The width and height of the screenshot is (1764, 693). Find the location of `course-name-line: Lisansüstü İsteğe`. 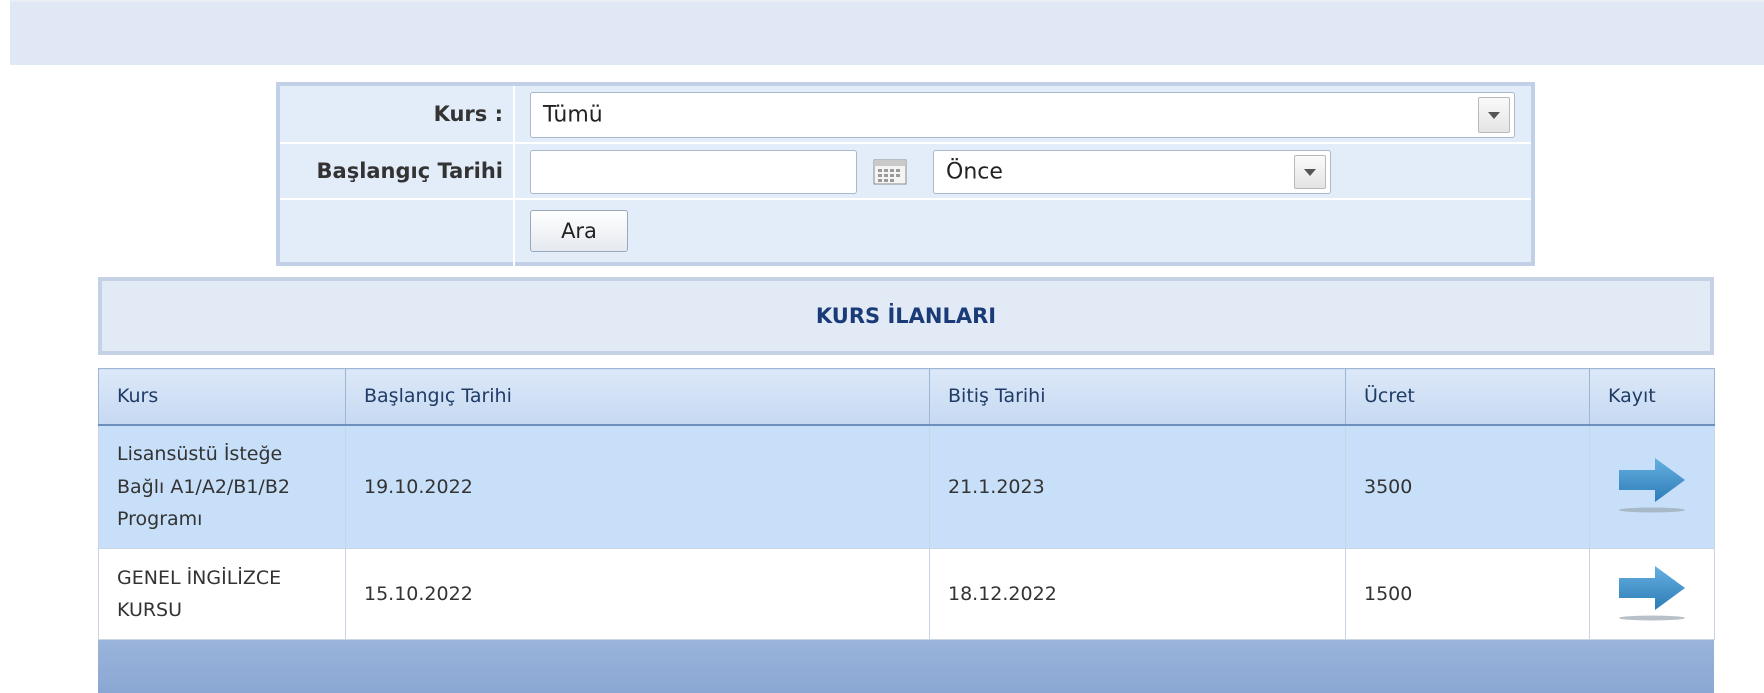

course-name-line: Lisansüstü İsteğe is located at coordinates (200, 454).